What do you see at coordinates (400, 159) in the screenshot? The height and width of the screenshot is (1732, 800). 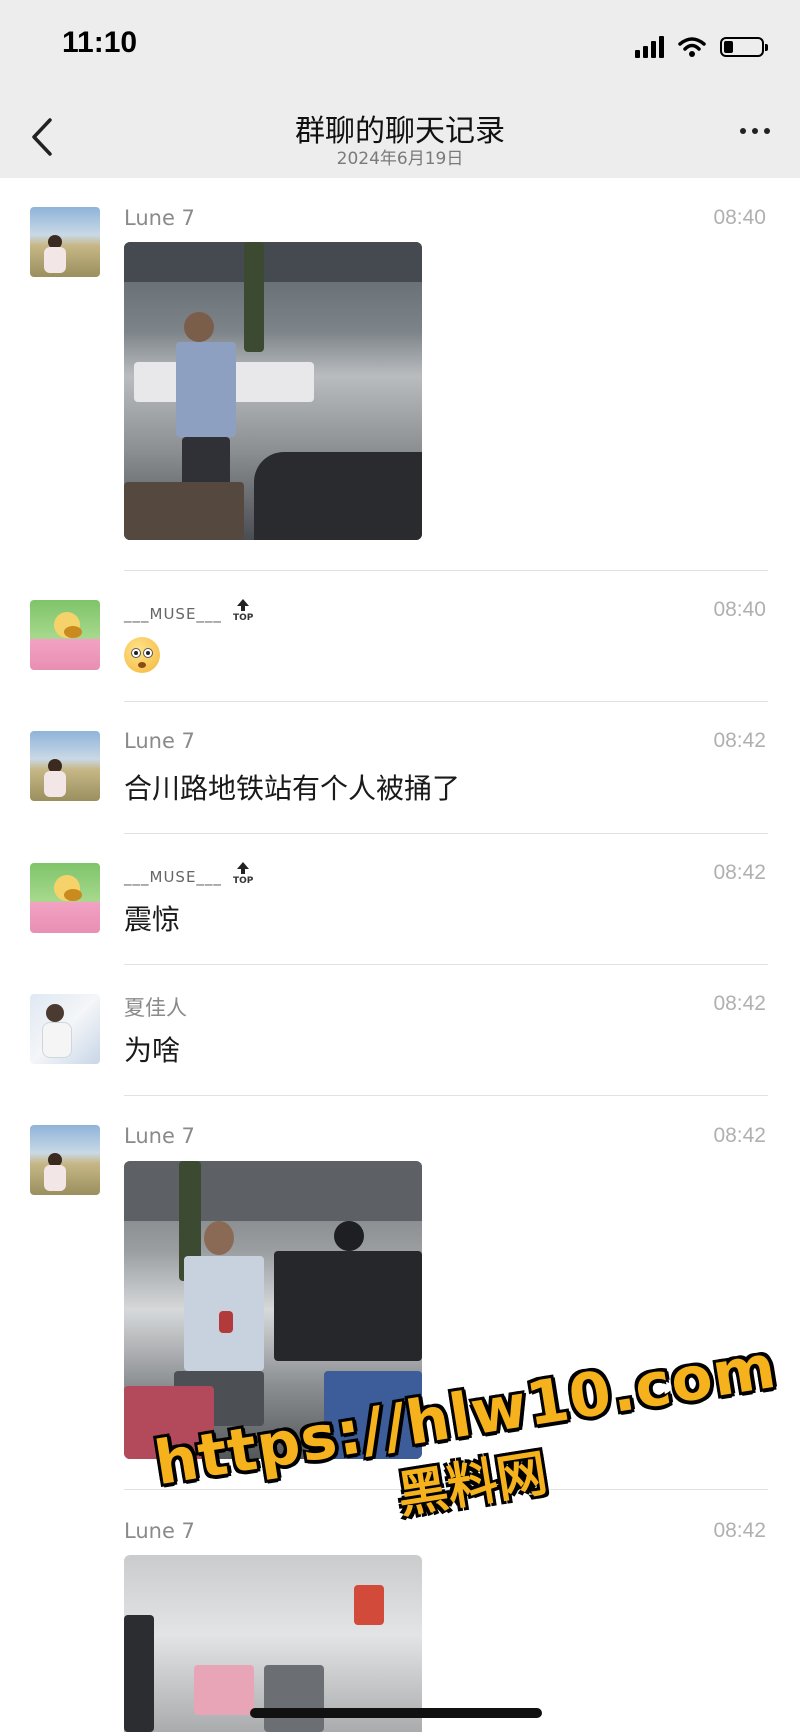 I see `page-subtitle-date: 2024年6月19日` at bounding box center [400, 159].